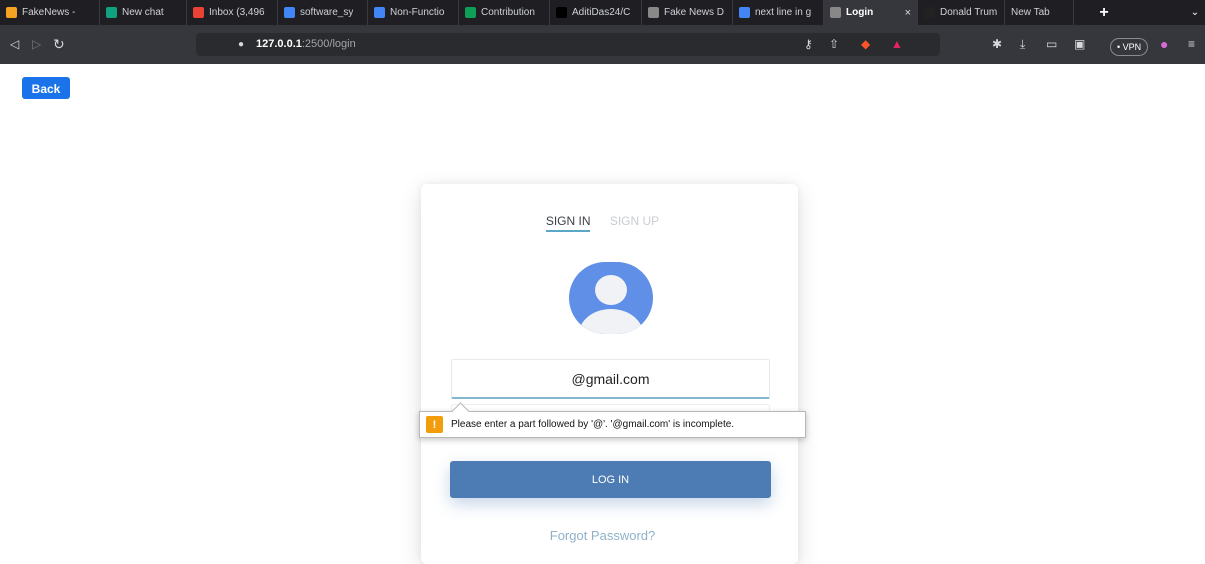 Image resolution: width=1205 pixels, height=564 pixels. Describe the element at coordinates (1079, 44) in the screenshot. I see `wallet-icon: ▣` at that location.